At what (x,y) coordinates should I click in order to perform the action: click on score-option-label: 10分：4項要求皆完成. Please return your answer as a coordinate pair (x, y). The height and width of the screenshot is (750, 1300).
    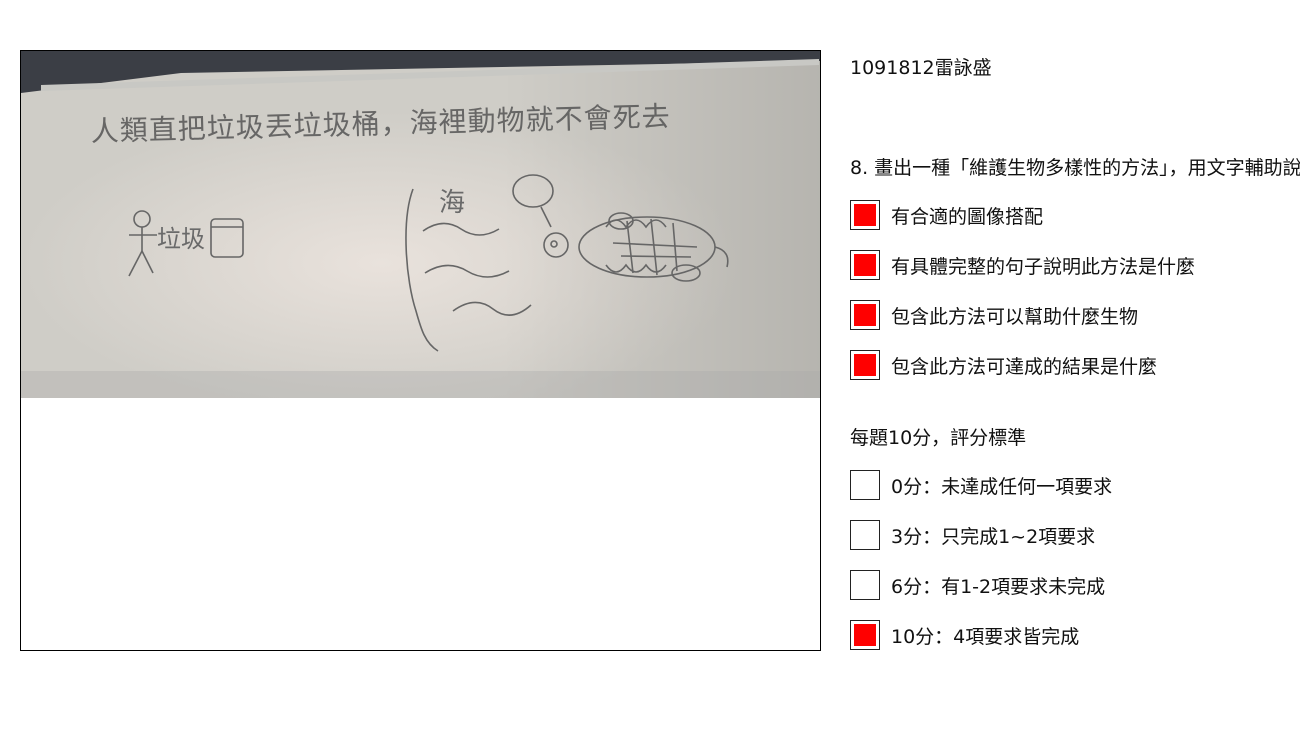
    Looking at the image, I should click on (985, 636).